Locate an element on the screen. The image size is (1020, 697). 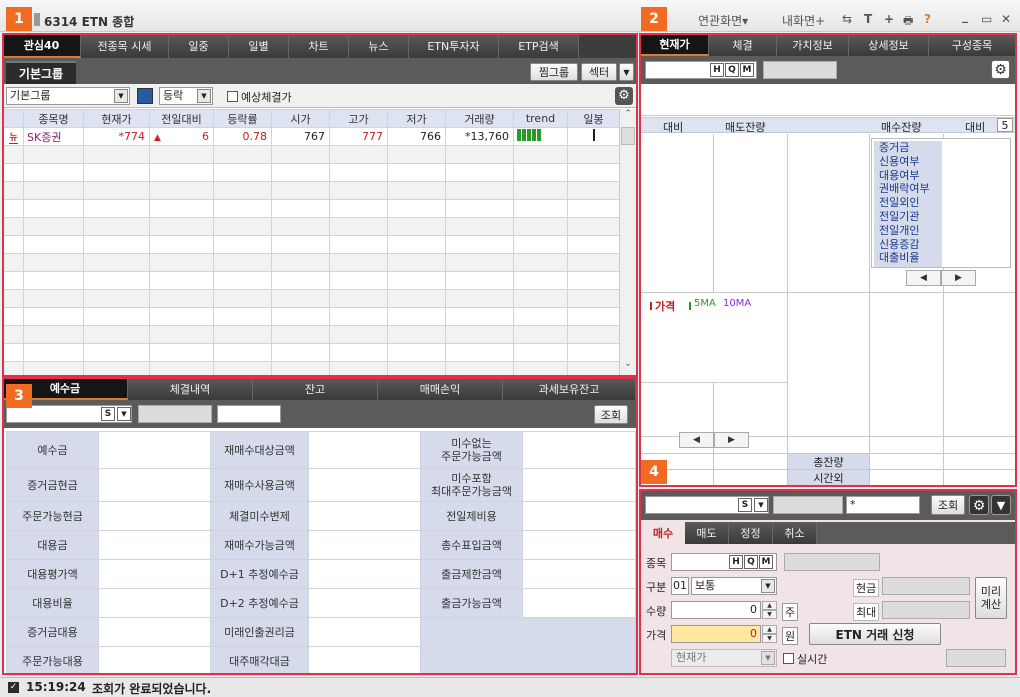
scroll-up-icon: ⌃ is located at coordinates (628, 117).